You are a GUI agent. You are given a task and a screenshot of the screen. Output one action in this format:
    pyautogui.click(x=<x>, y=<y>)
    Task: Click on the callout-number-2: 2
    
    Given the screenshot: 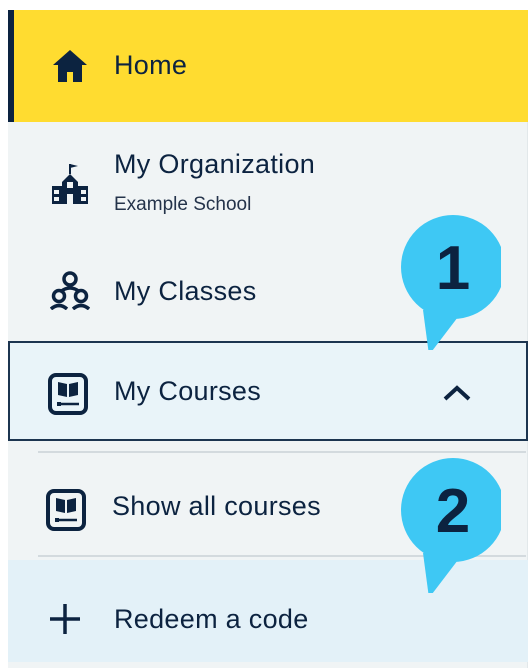 What is the action you would take?
    pyautogui.click(x=453, y=511)
    